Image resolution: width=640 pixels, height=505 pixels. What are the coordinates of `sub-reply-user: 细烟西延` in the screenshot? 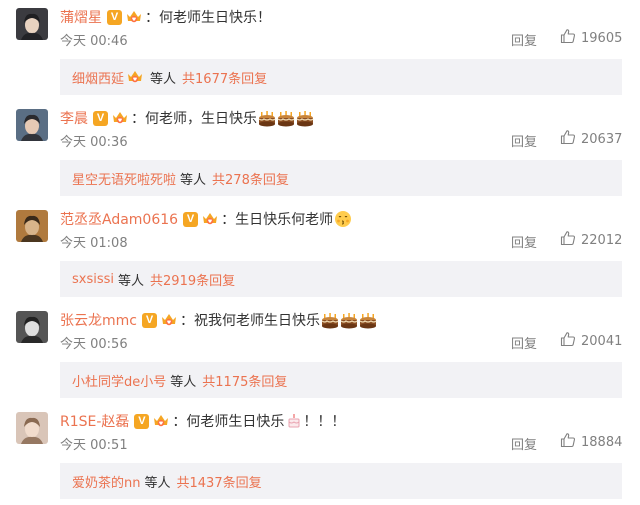 It's located at (98, 77).